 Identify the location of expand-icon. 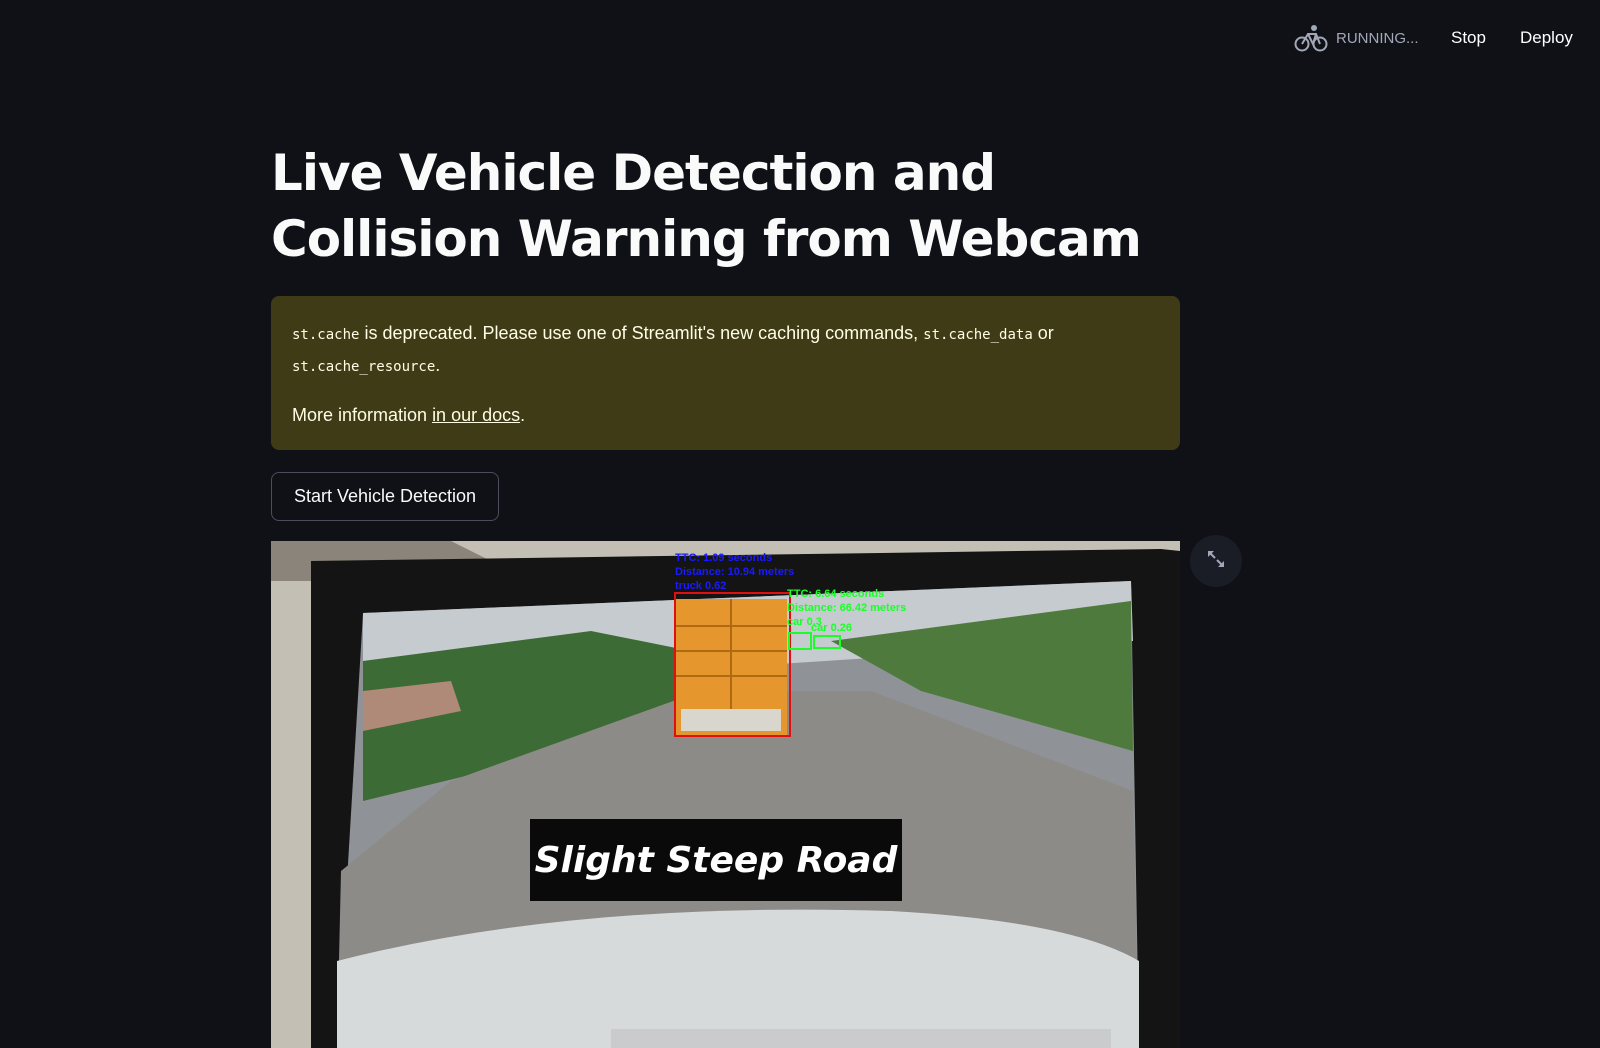
(1216, 561).